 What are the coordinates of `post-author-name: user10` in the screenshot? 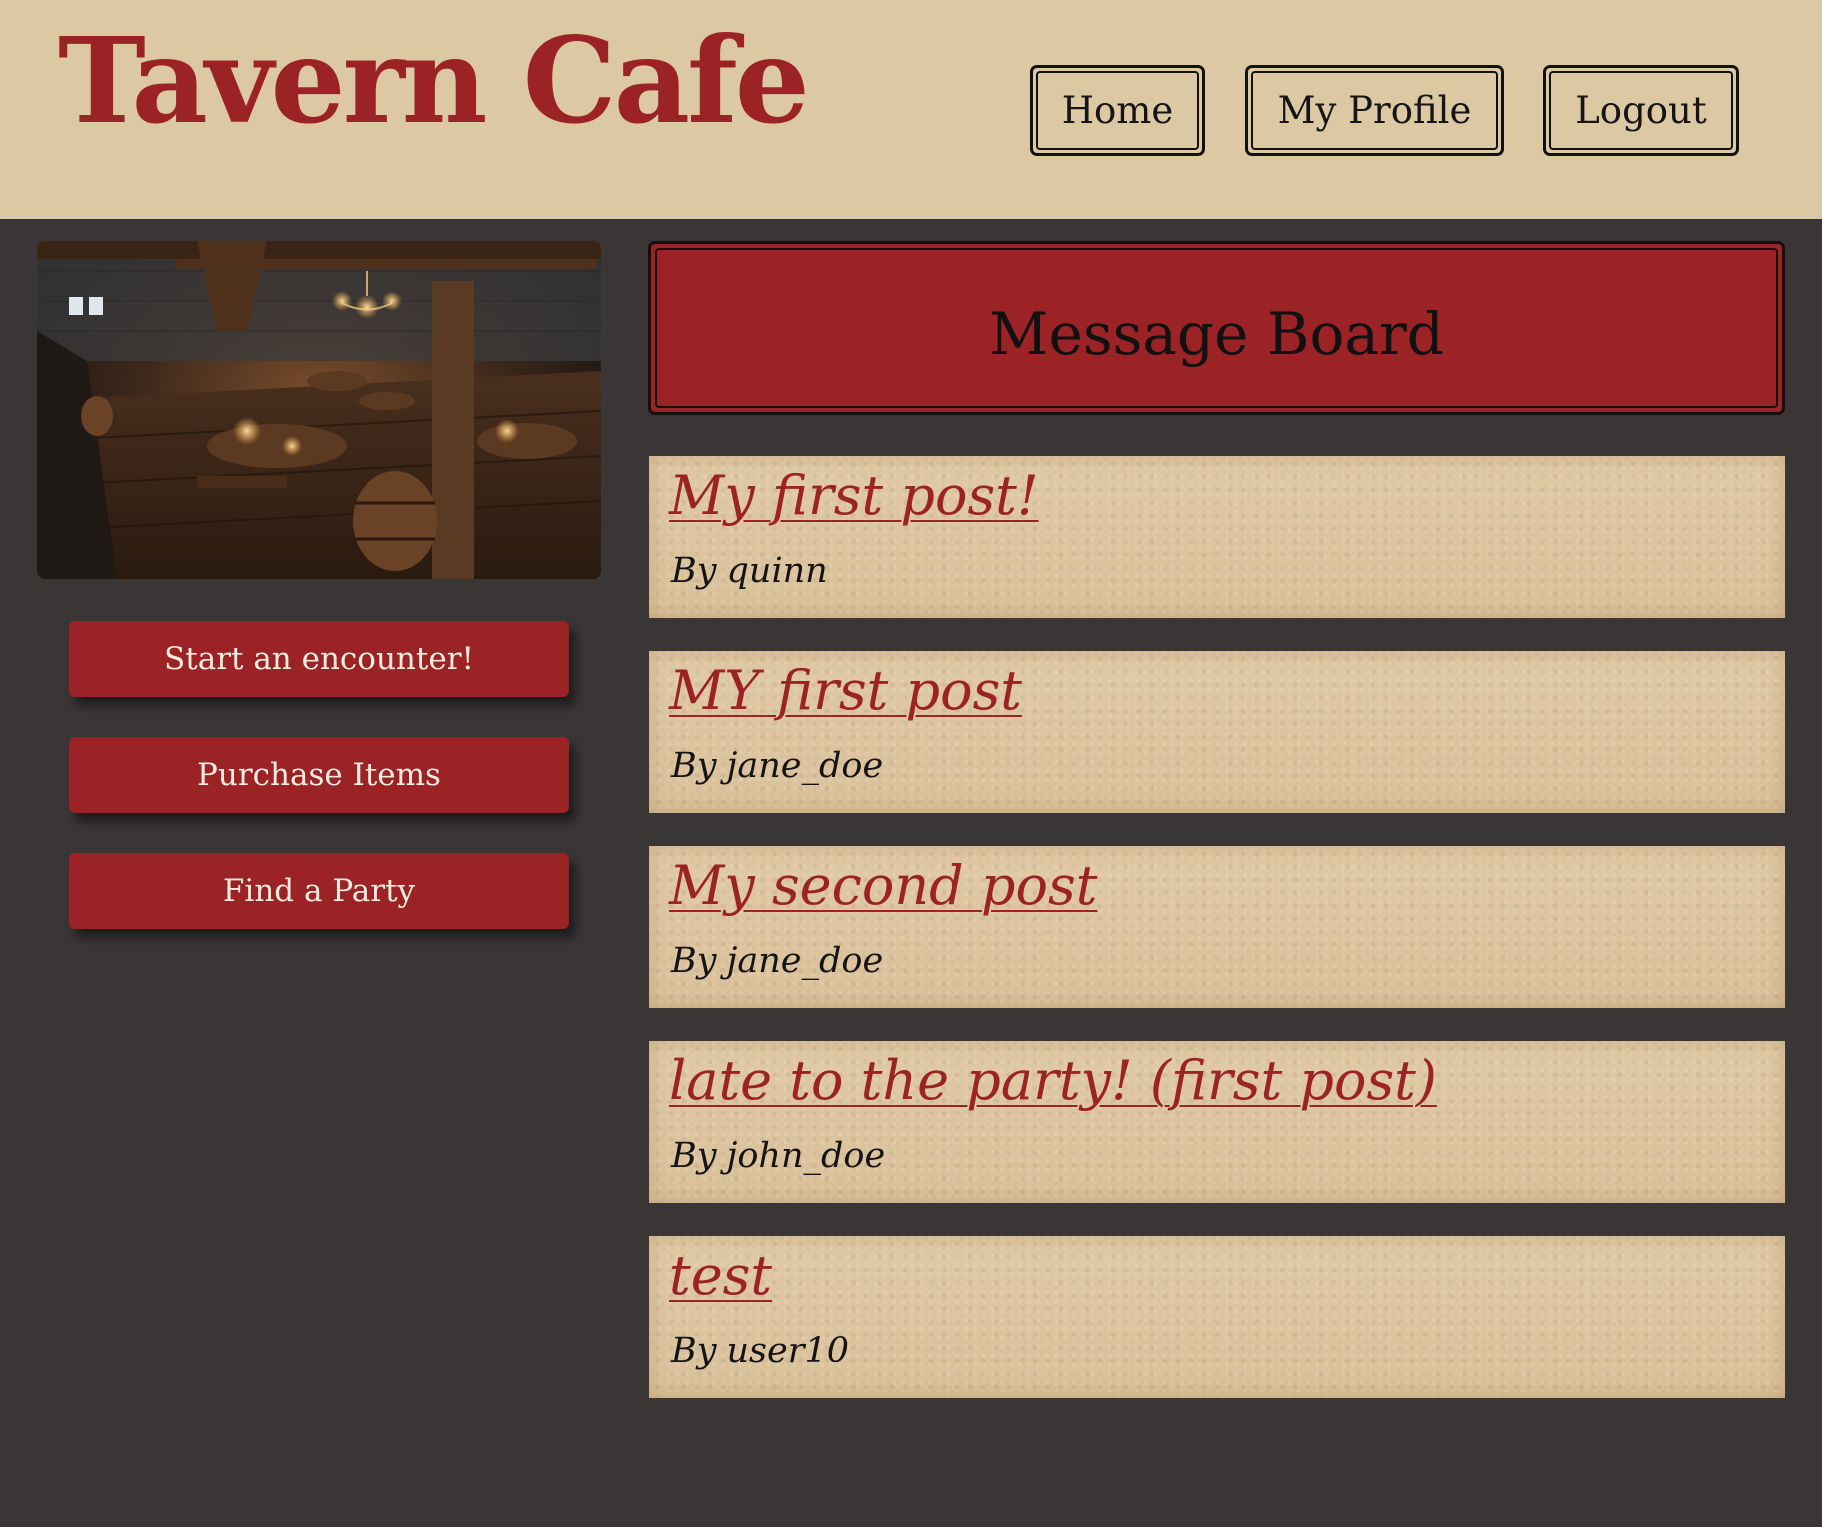 It's located at (787, 1351).